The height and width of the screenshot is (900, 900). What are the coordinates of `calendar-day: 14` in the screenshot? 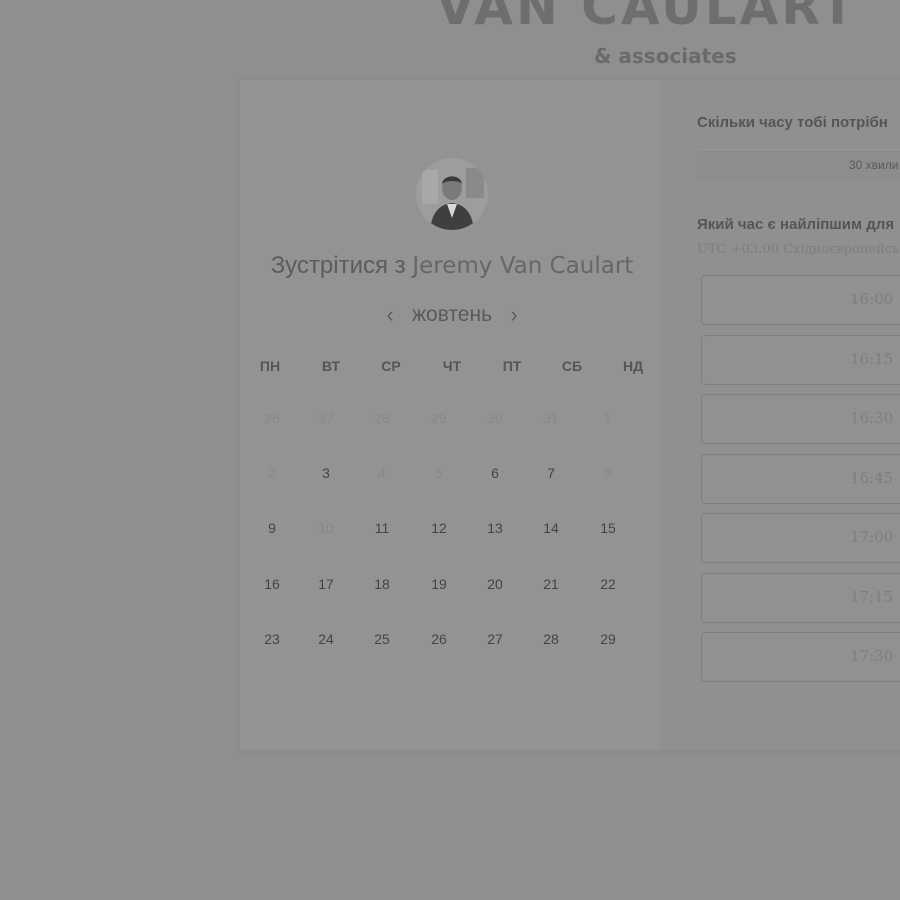 It's located at (551, 528).